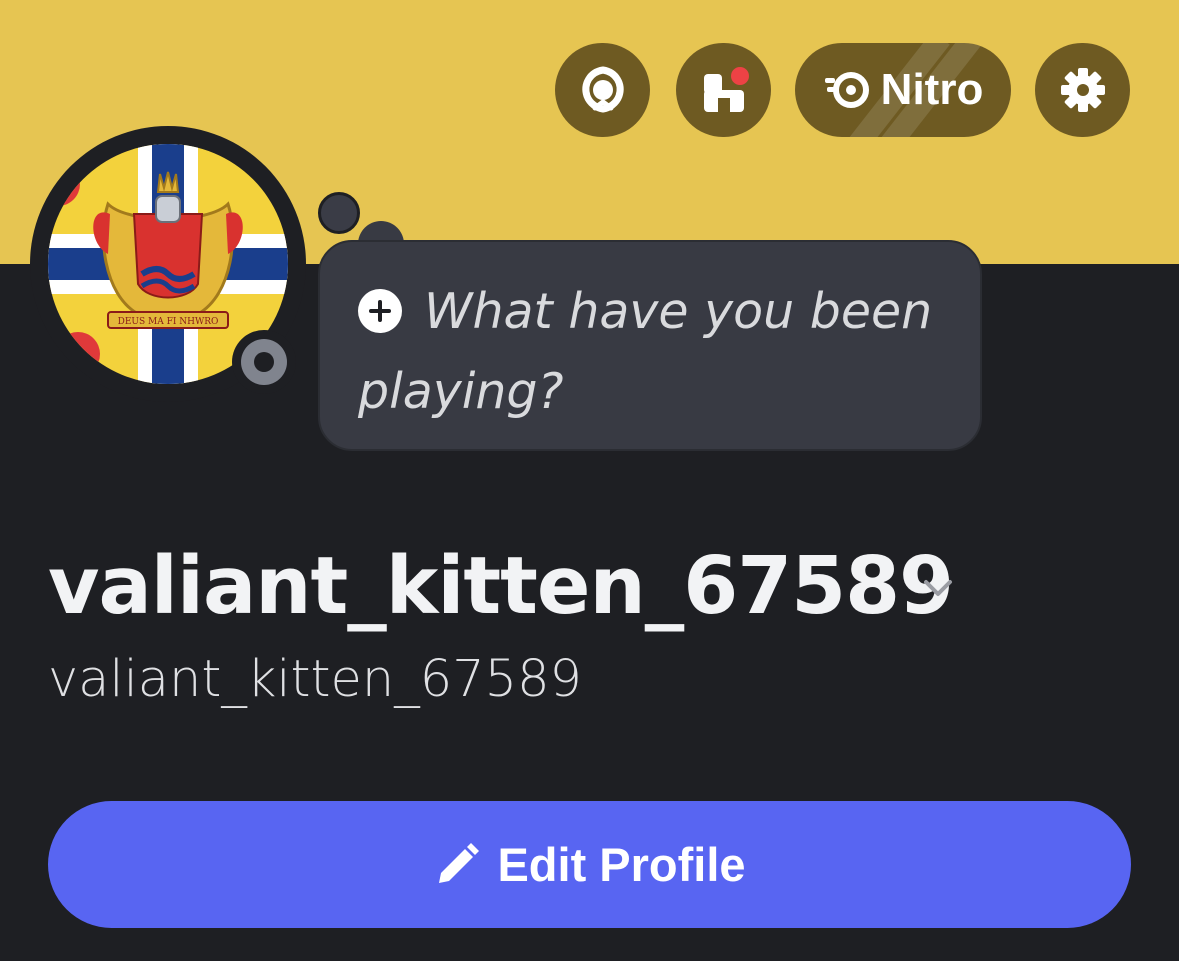 The height and width of the screenshot is (961, 1179). What do you see at coordinates (459, 862) in the screenshot?
I see `pencil-icon` at bounding box center [459, 862].